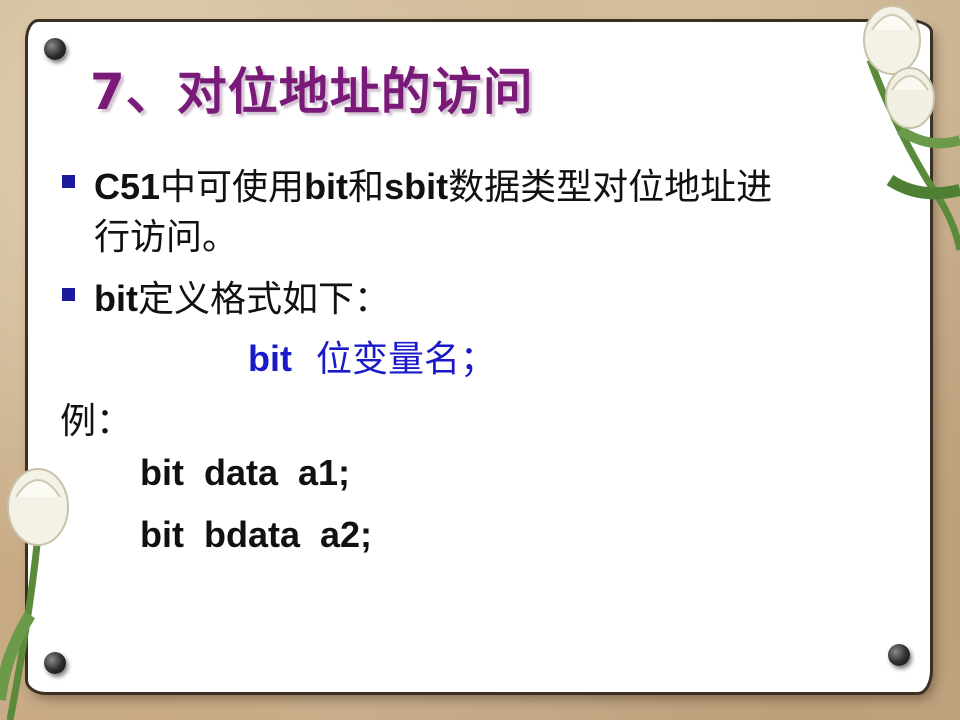 The width and height of the screenshot is (960, 720). Describe the element at coordinates (312, 92) in the screenshot. I see `slide-title: 7、对位地址的访问` at that location.